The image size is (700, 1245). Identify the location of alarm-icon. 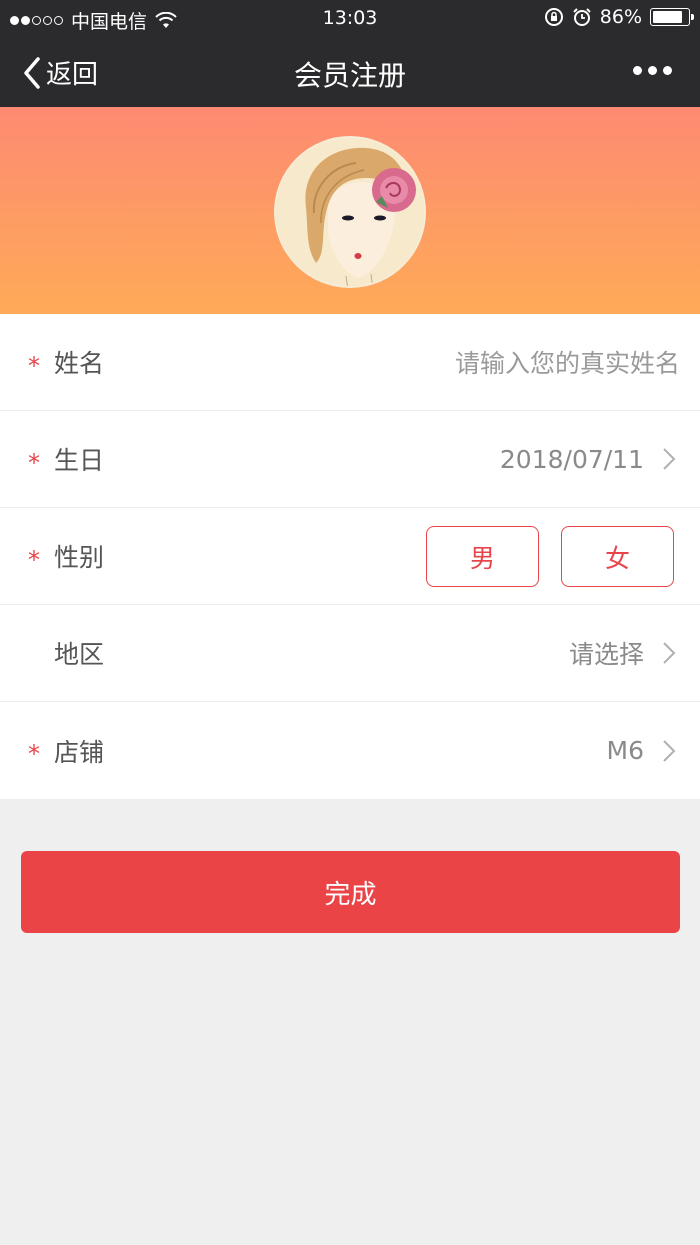
(582, 17).